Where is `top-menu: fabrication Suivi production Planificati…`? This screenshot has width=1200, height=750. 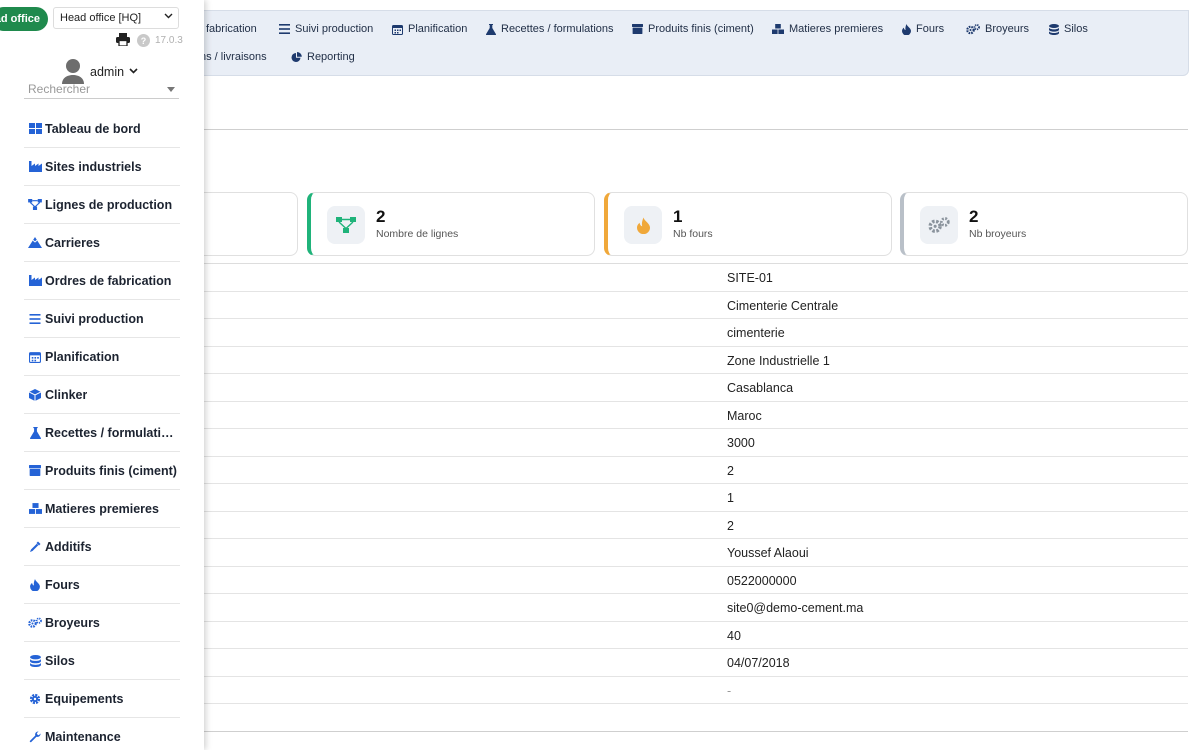 top-menu: fabrication Suivi production Planificati… is located at coordinates (687, 43).